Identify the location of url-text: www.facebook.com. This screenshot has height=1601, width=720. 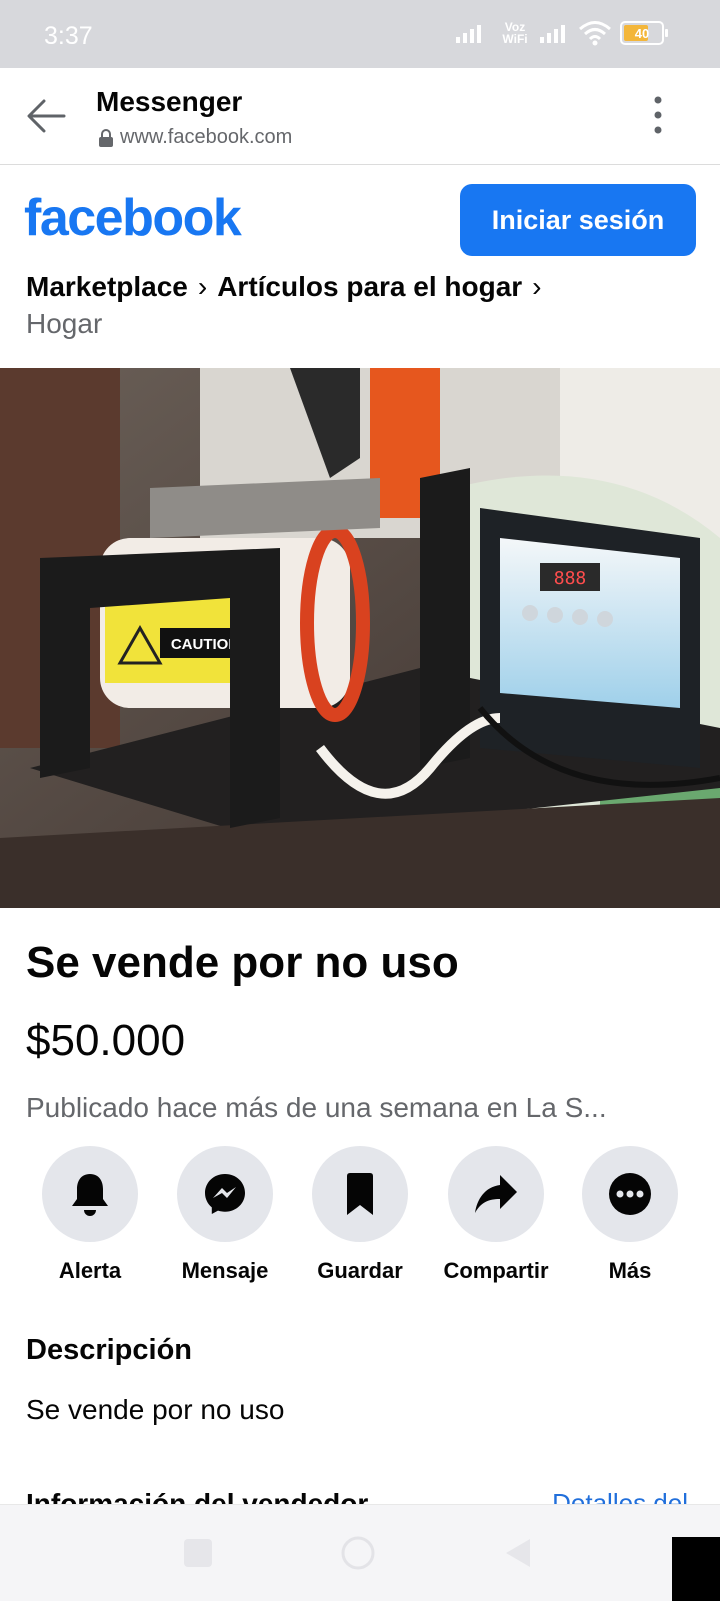
(206, 137).